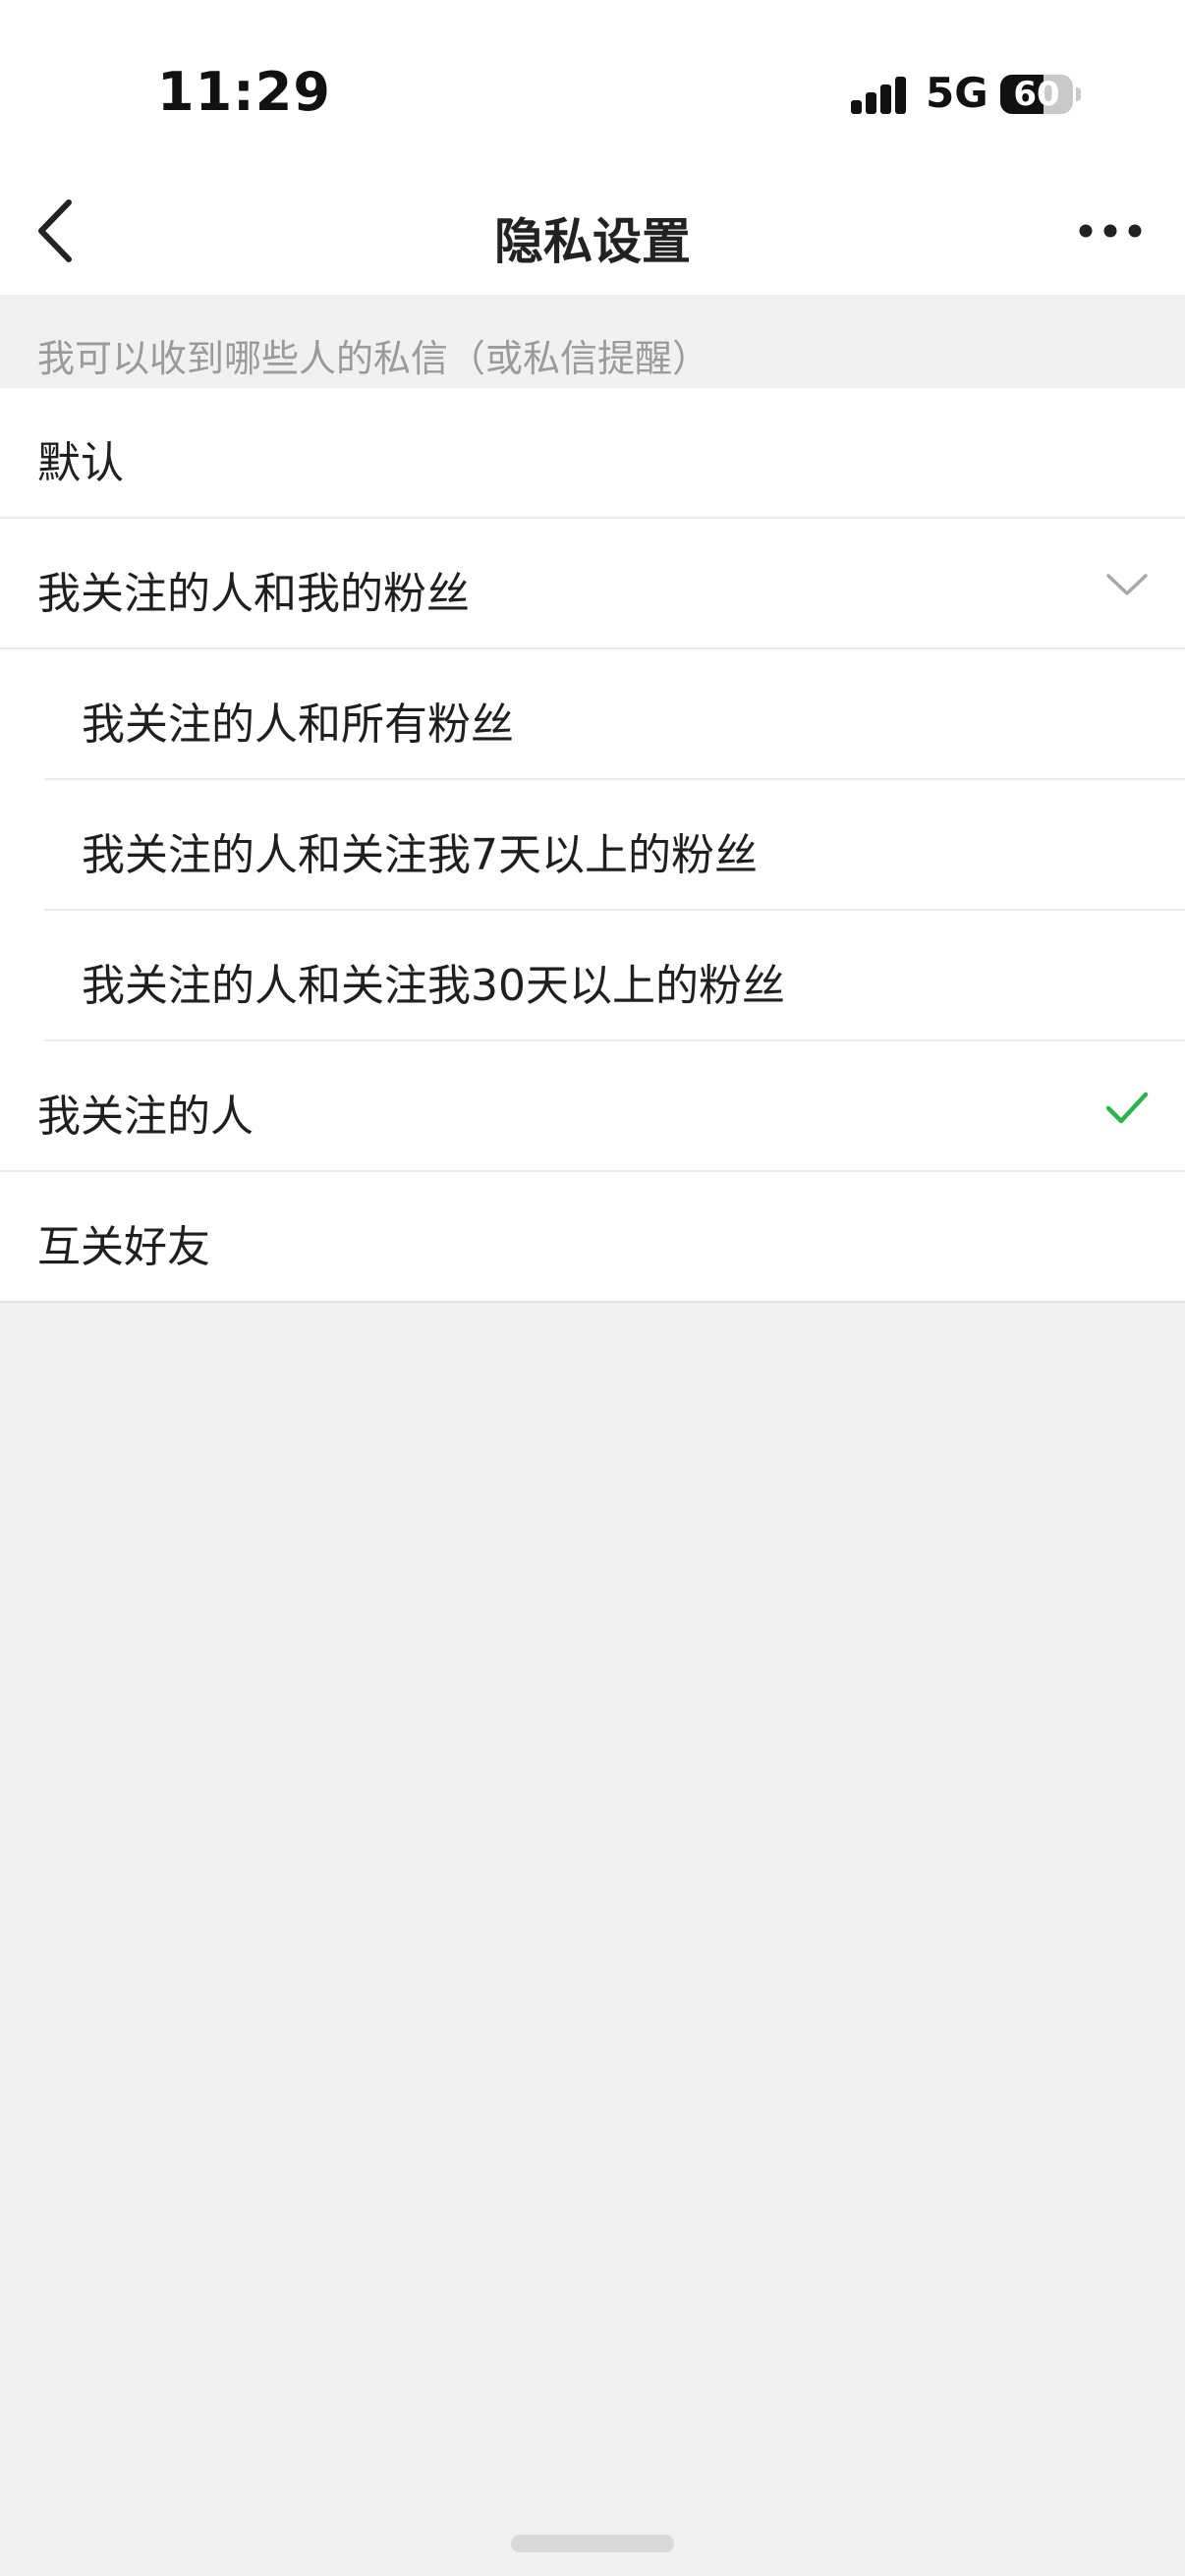  What do you see at coordinates (592, 1106) in the screenshot?
I see `option-following-only: 我关注的人` at bounding box center [592, 1106].